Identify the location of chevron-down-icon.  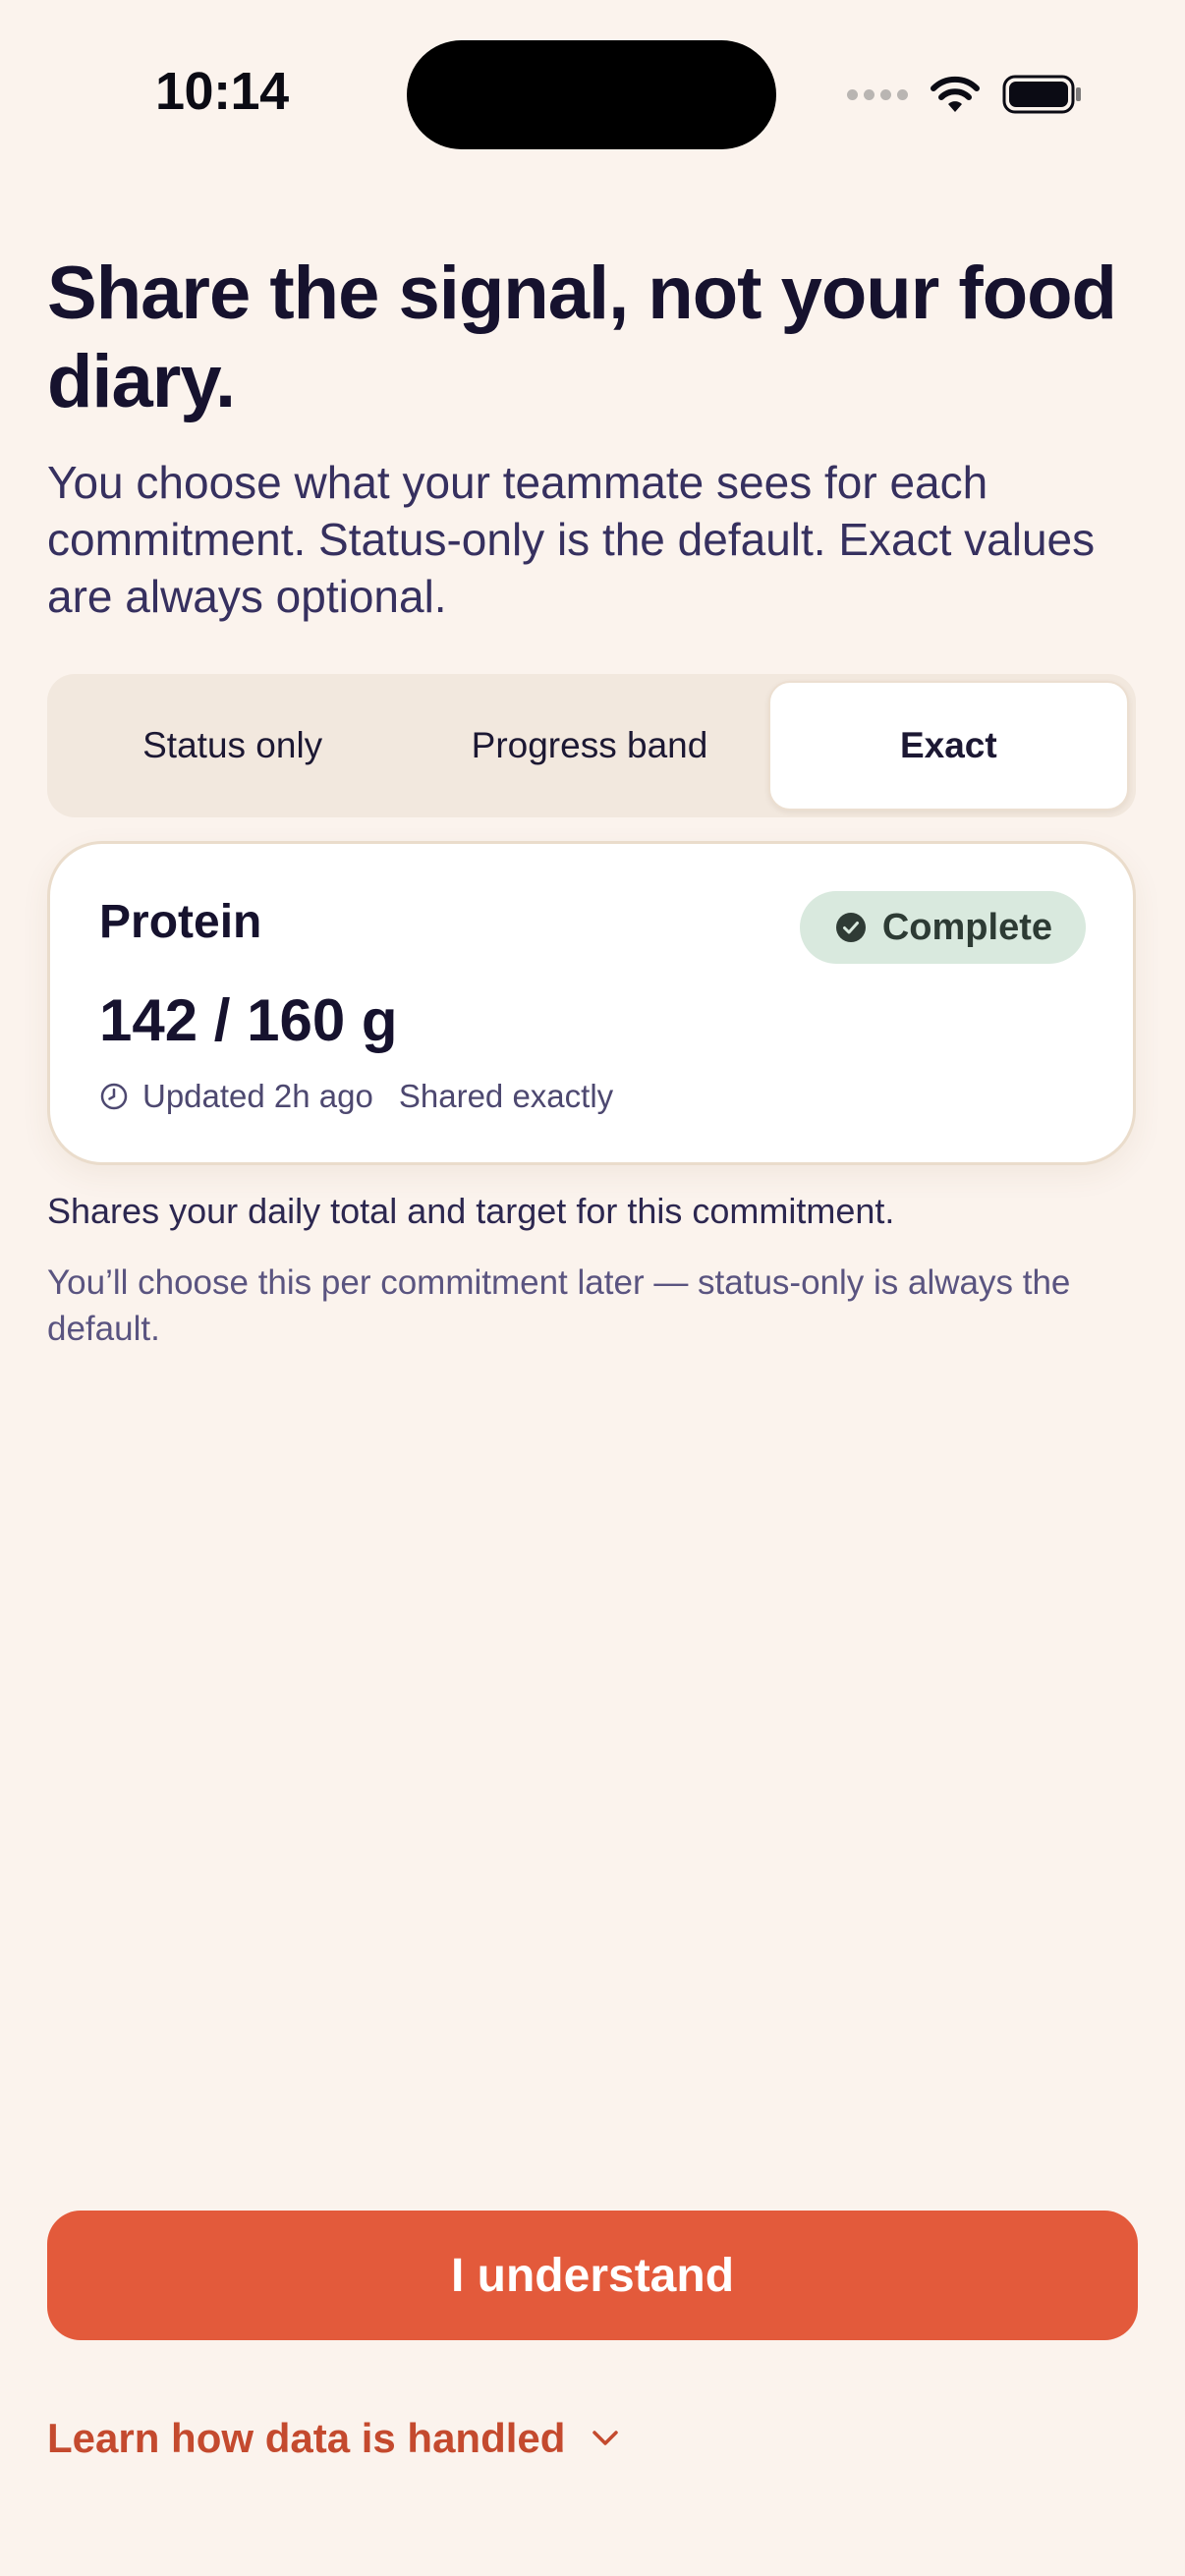
(606, 2438).